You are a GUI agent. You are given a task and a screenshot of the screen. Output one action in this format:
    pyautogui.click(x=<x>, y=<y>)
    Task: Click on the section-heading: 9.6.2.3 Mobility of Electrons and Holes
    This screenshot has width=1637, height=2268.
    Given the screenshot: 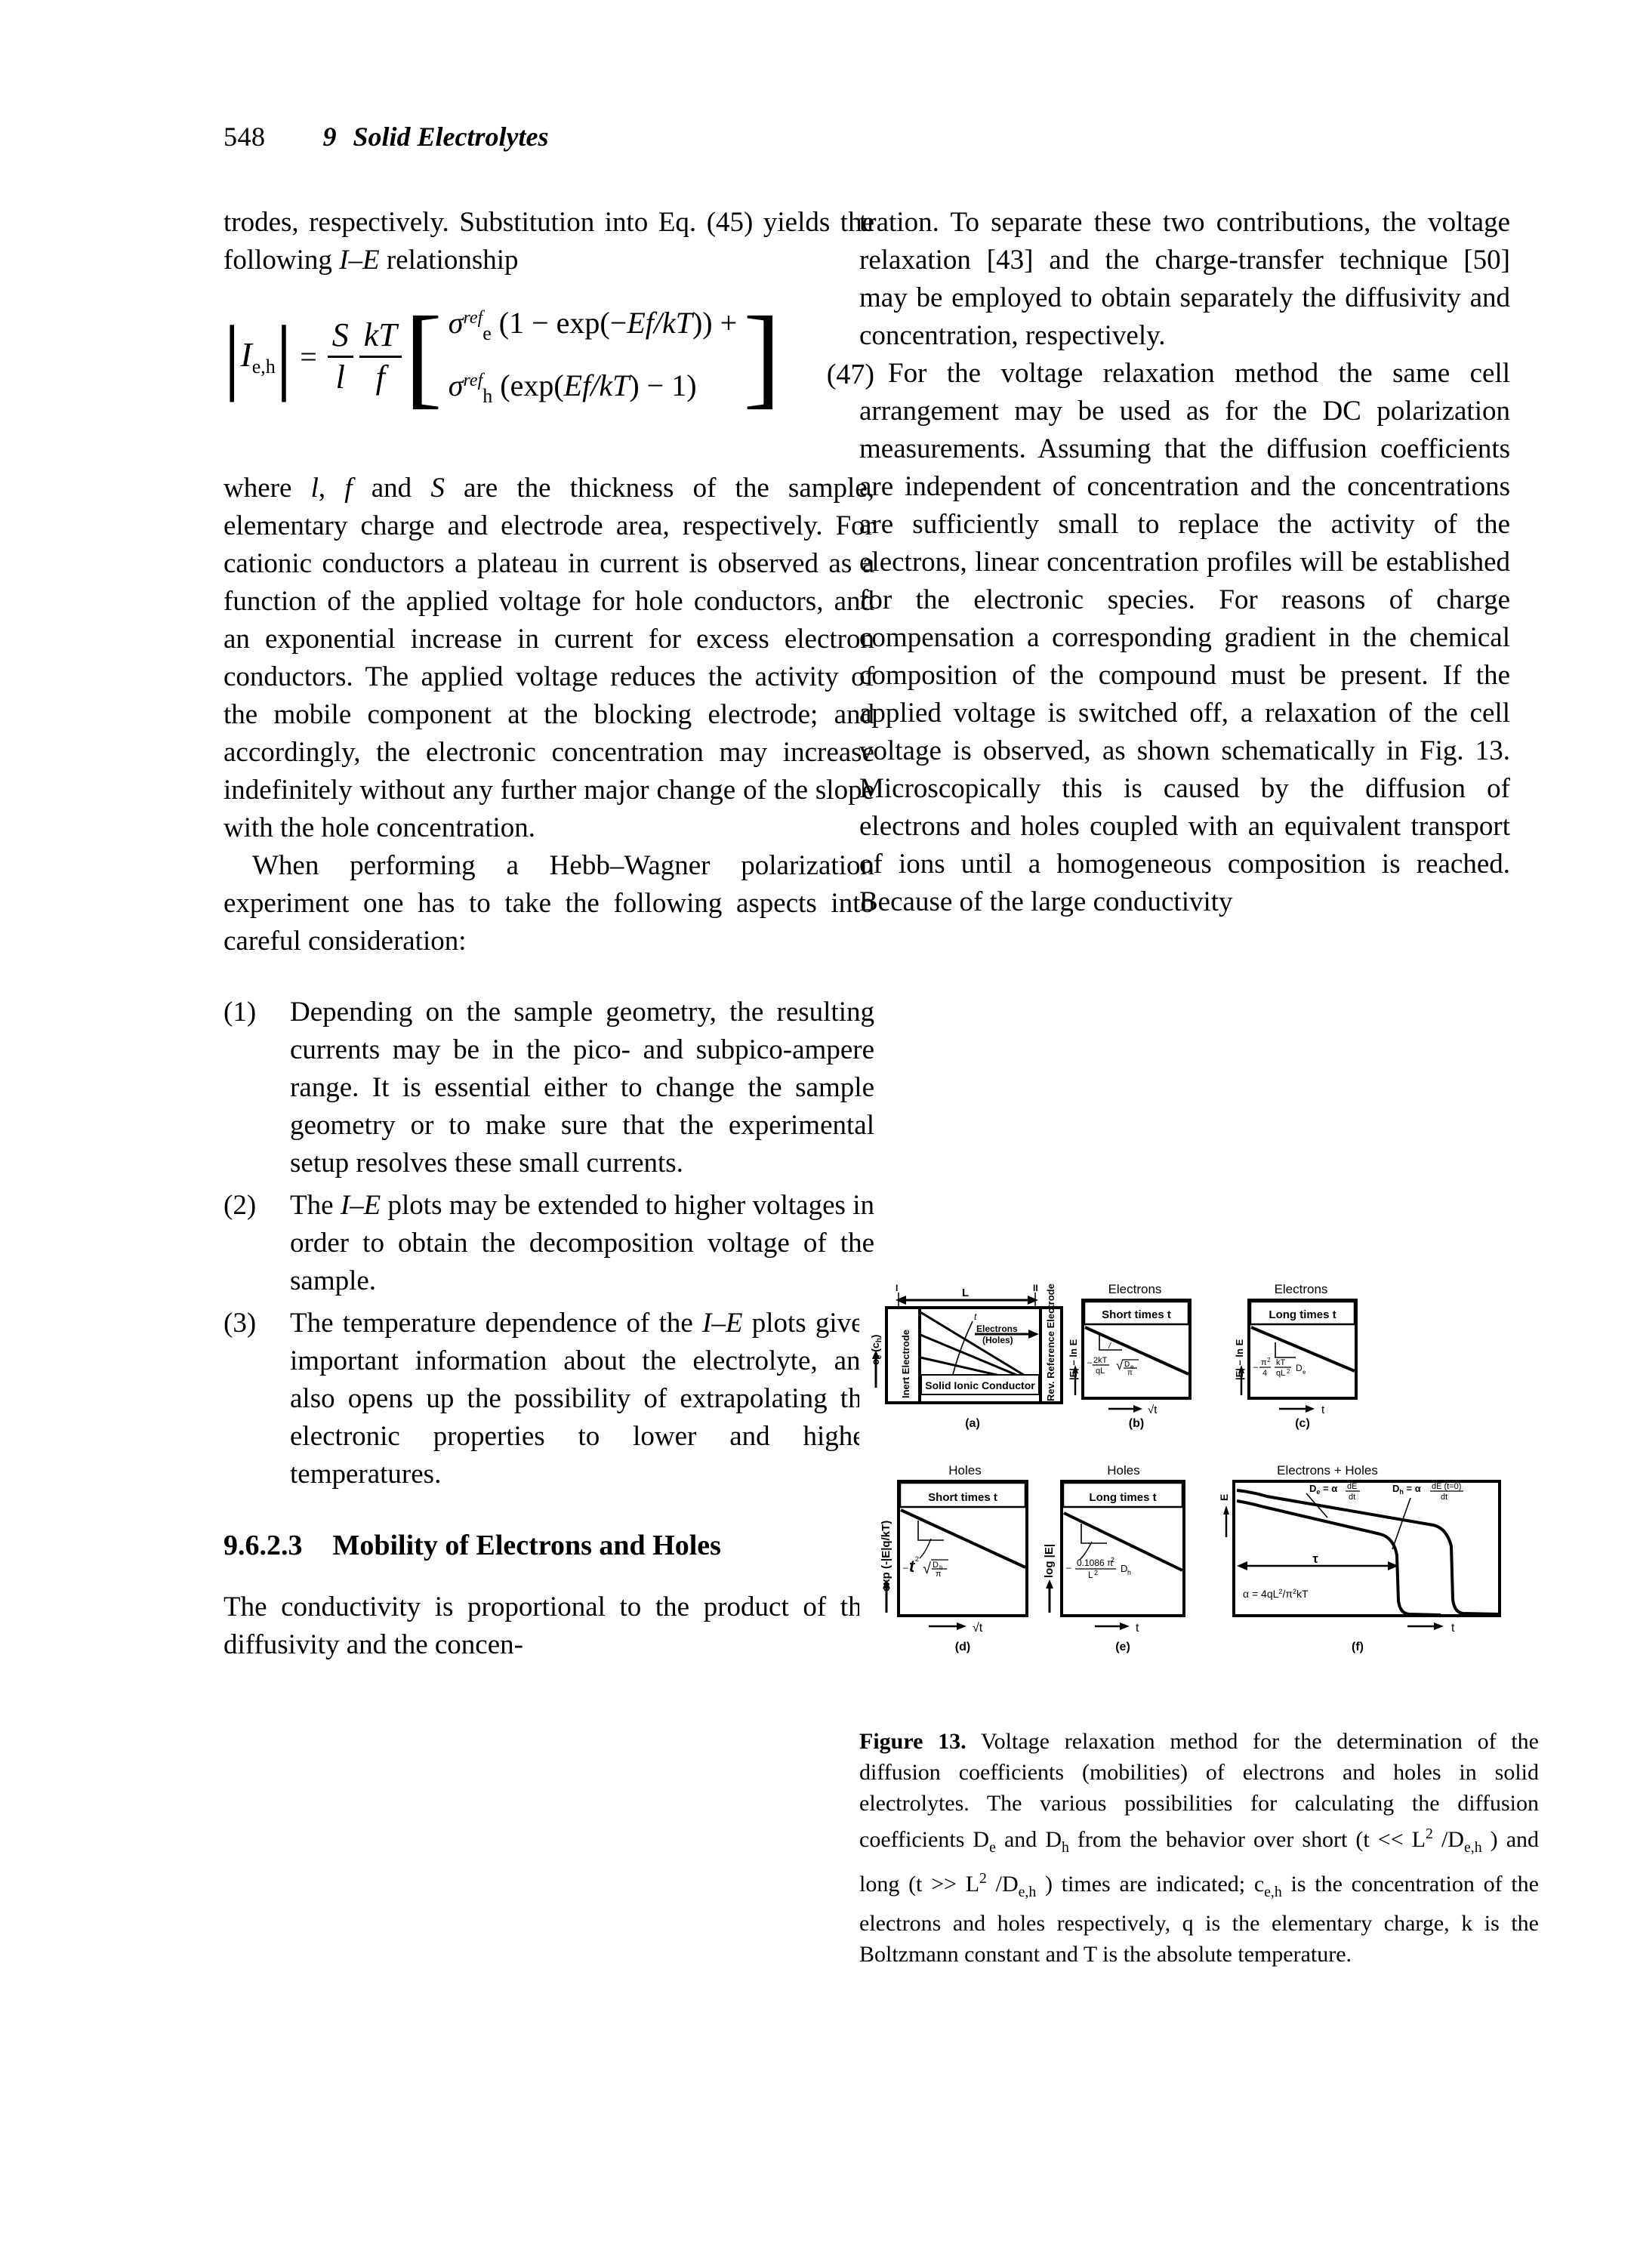 What is the action you would take?
    pyautogui.click(x=549, y=1545)
    